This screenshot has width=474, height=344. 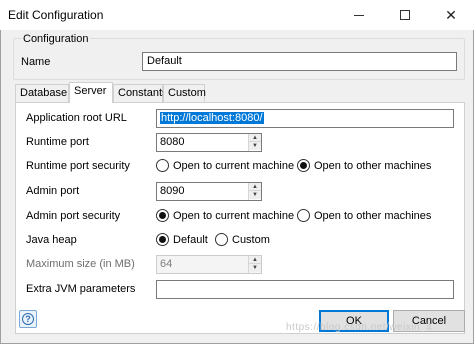 I want to click on max-size-arrows: ▲ ▼, so click(x=254, y=264).